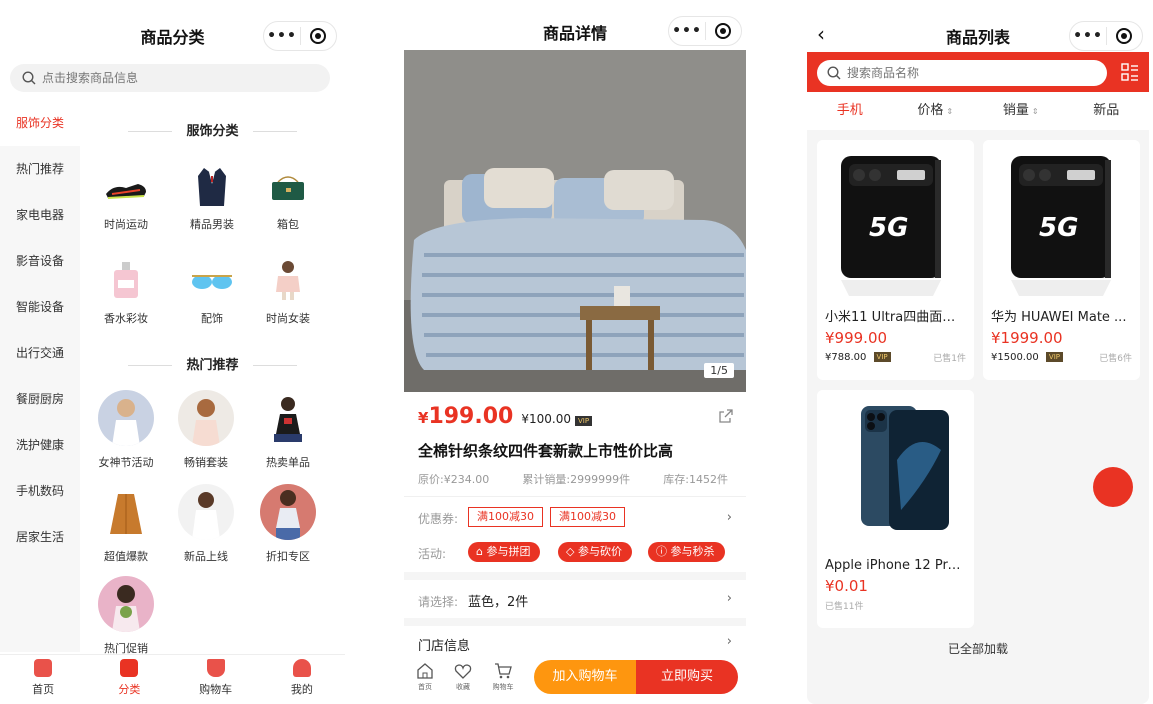 The image size is (1153, 704). Describe the element at coordinates (504, 552) in the screenshot. I see `group-buy-button: ⌂ 参与拼团` at that location.